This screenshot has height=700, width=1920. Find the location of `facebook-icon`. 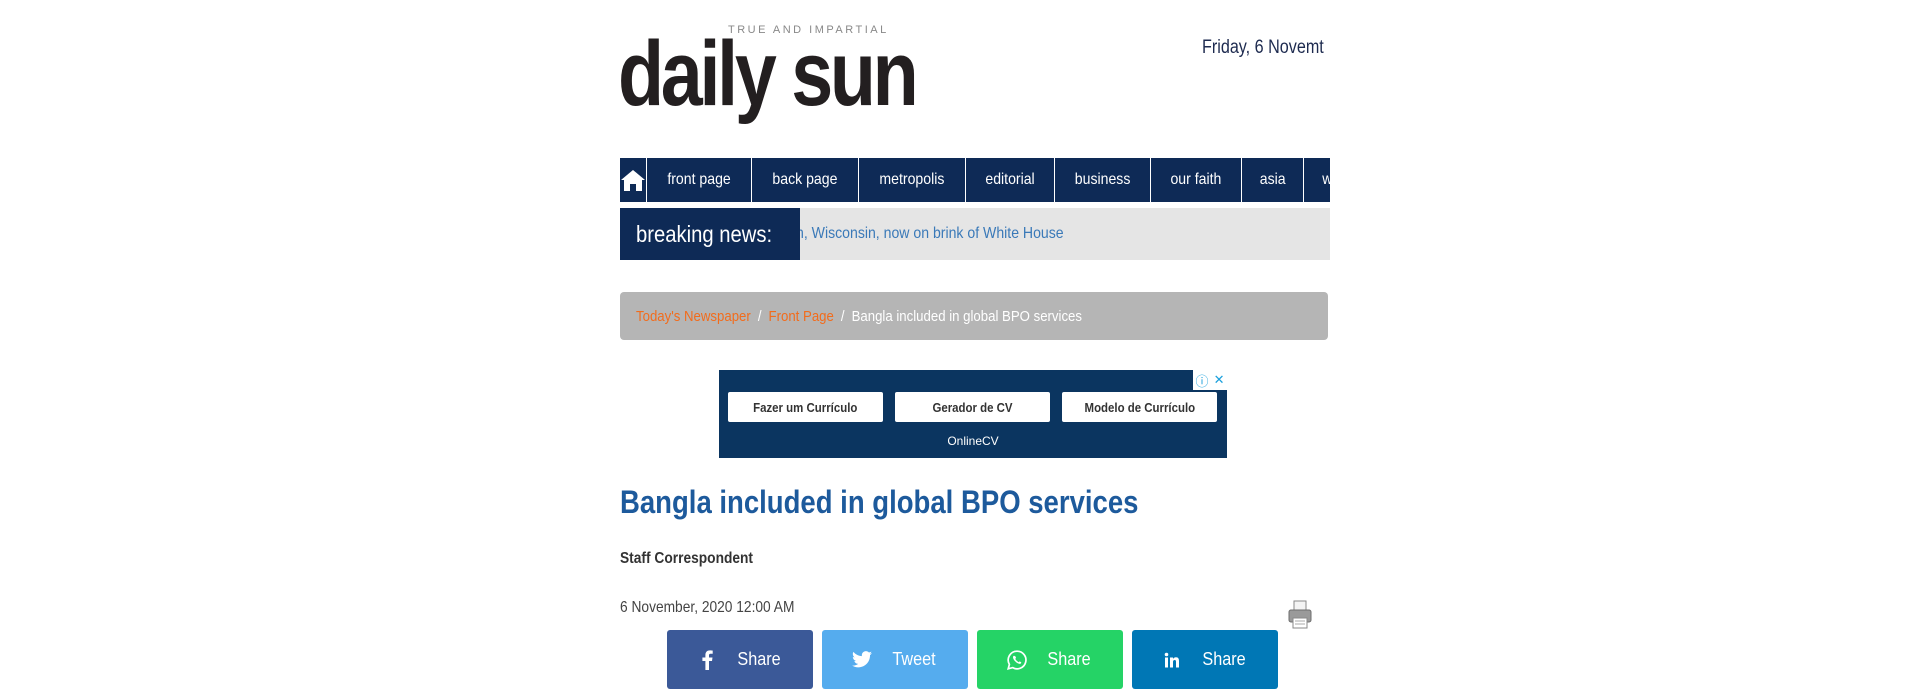

facebook-icon is located at coordinates (707, 659).